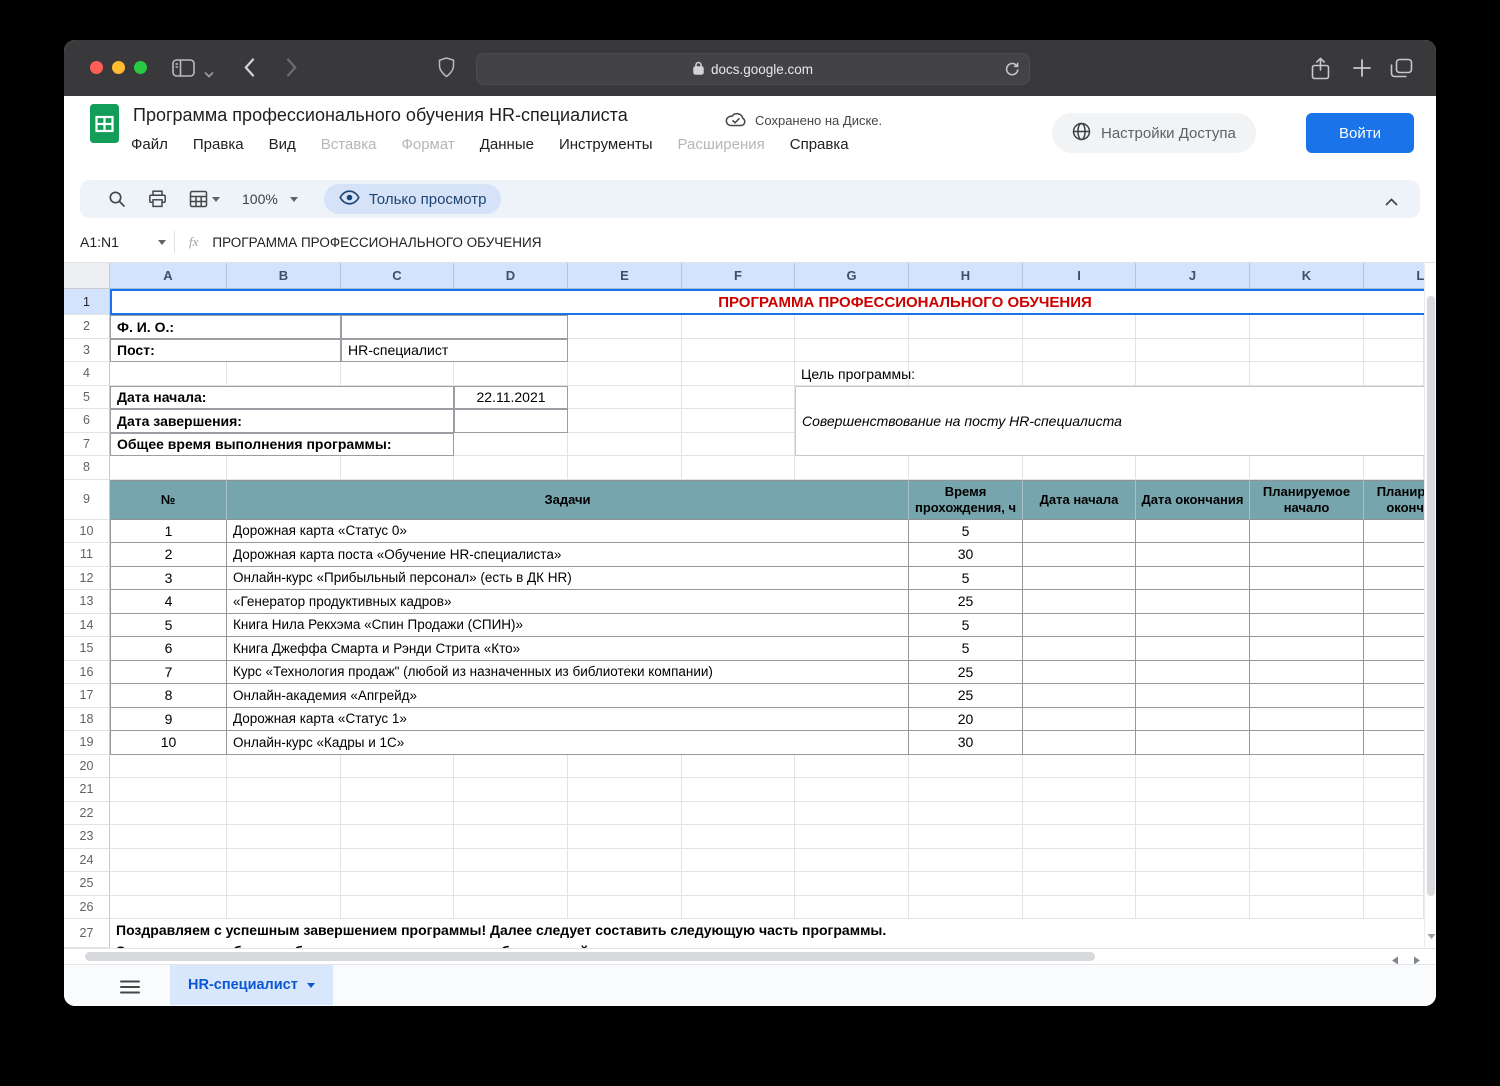  What do you see at coordinates (412, 199) in the screenshot?
I see `view-only-chip: Только просмотр` at bounding box center [412, 199].